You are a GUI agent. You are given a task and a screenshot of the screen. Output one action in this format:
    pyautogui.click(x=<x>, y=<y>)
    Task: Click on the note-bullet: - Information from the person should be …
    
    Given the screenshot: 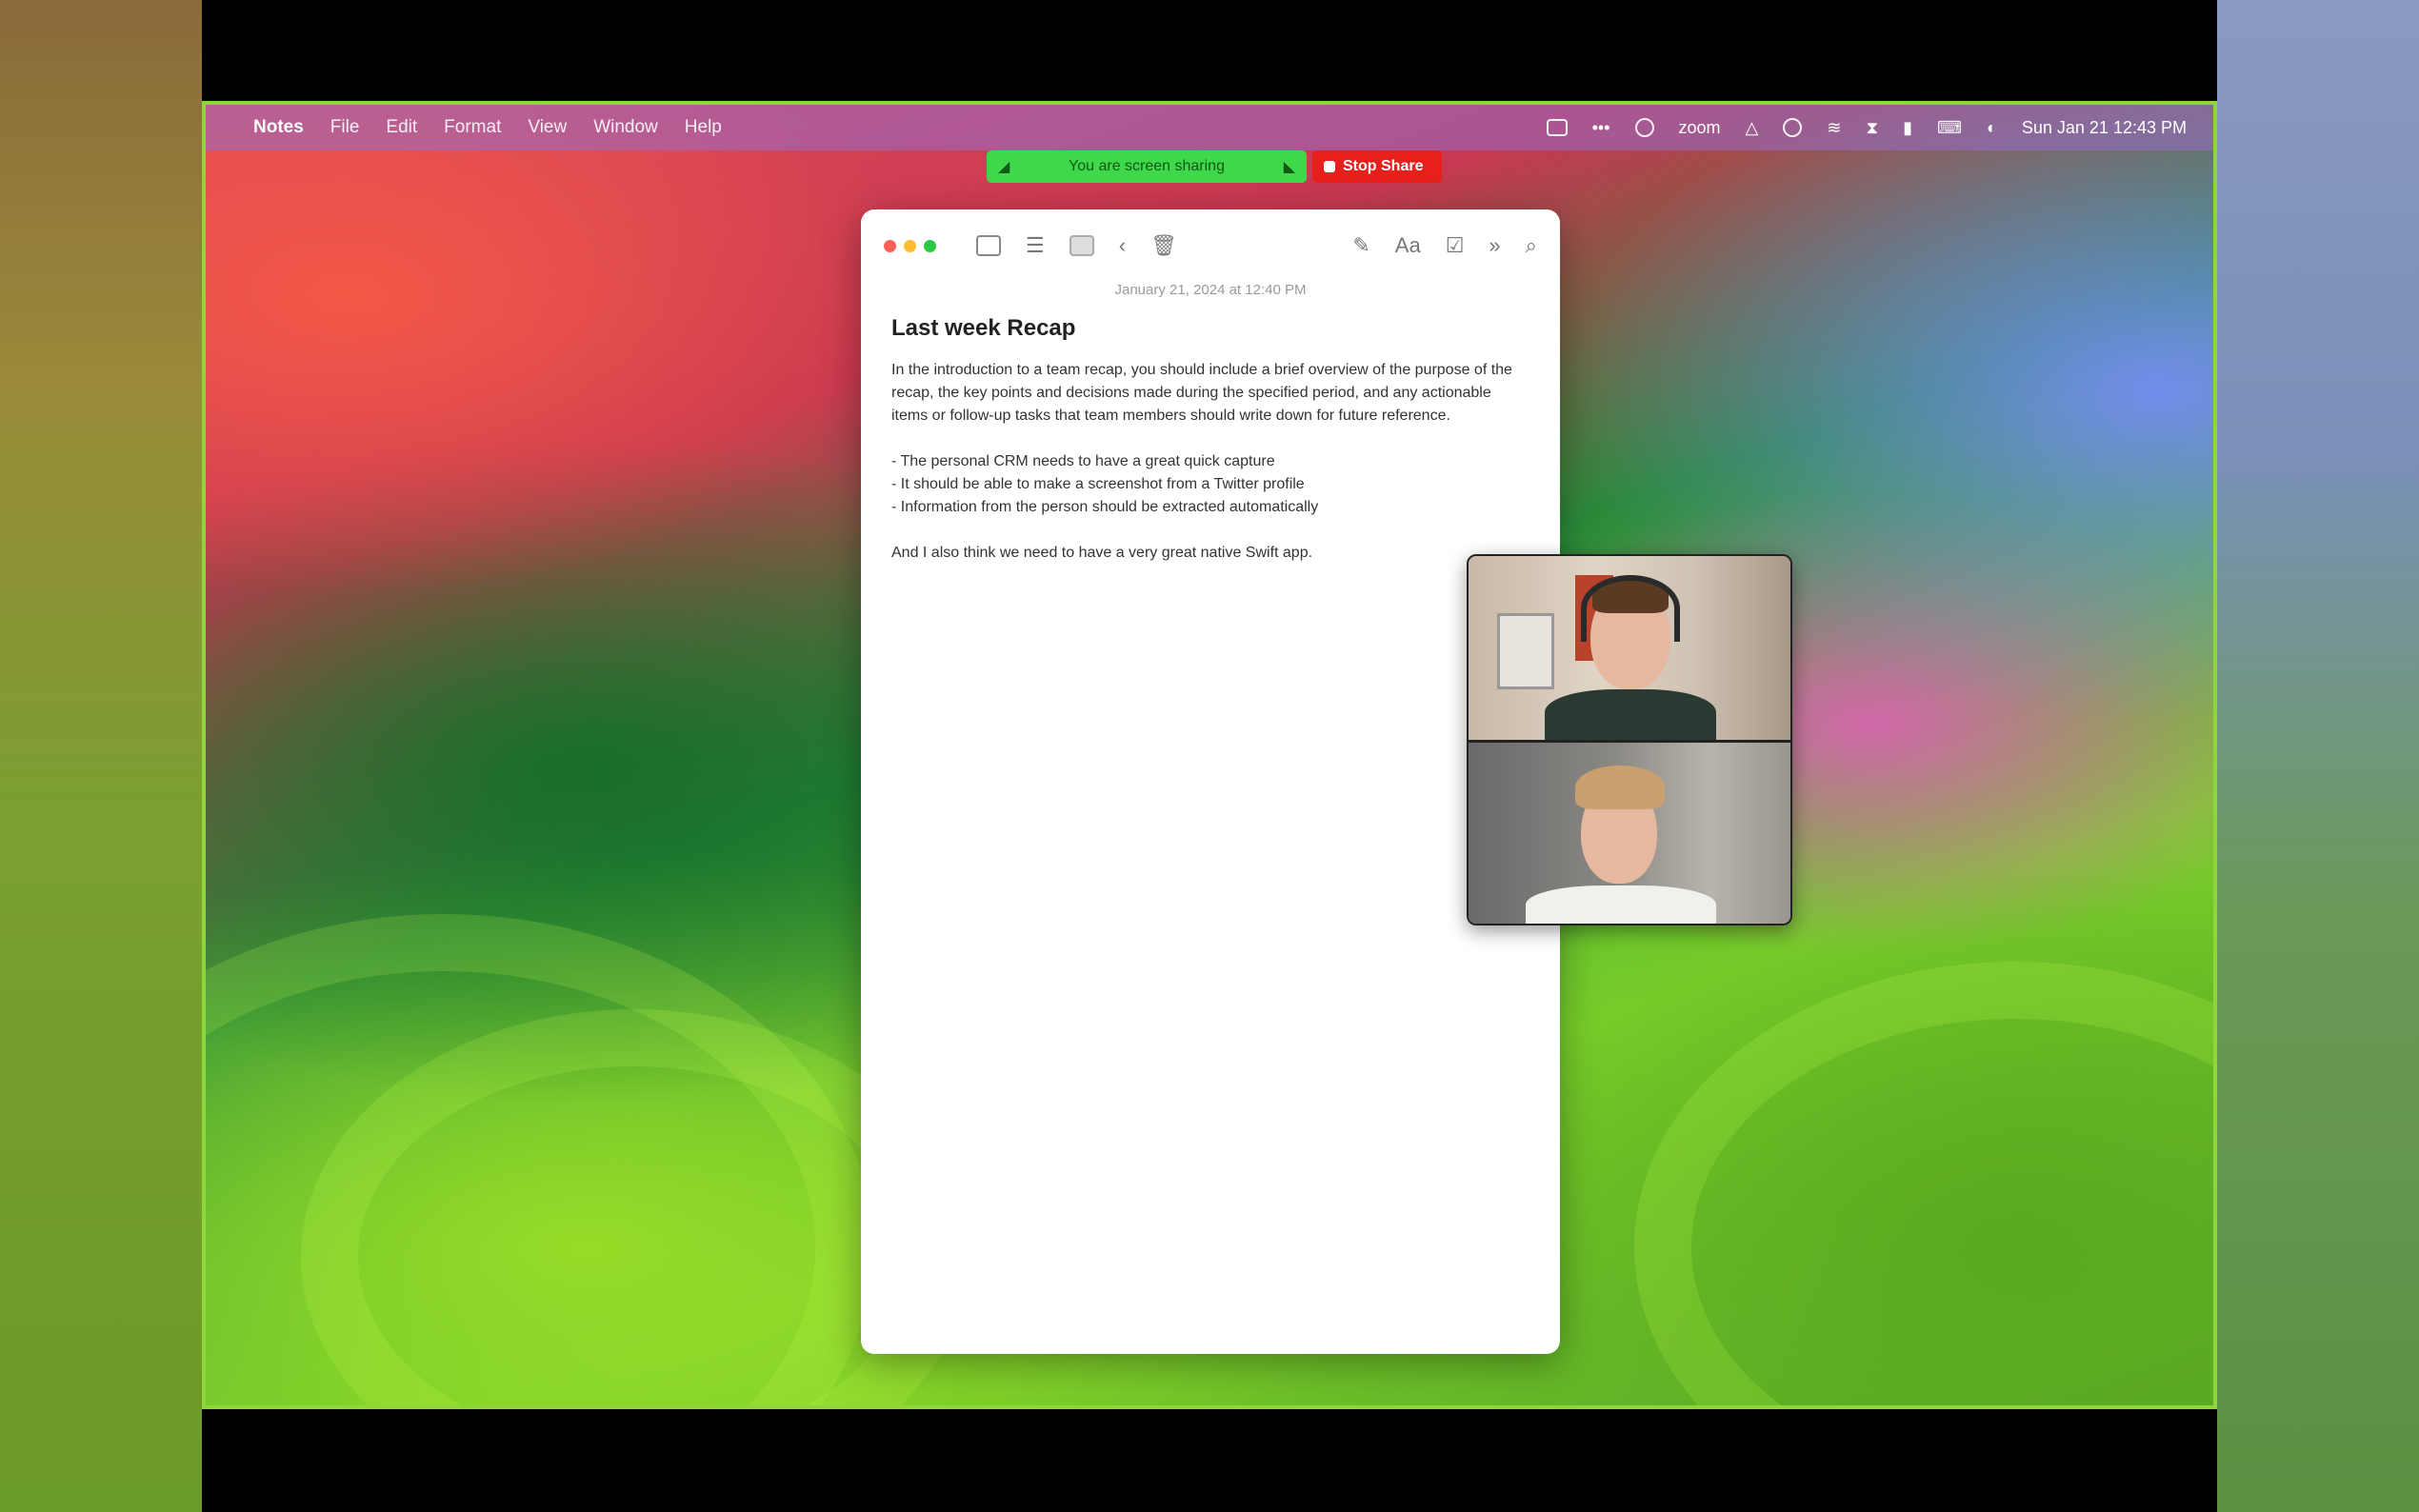 What is the action you would take?
    pyautogui.click(x=1210, y=507)
    